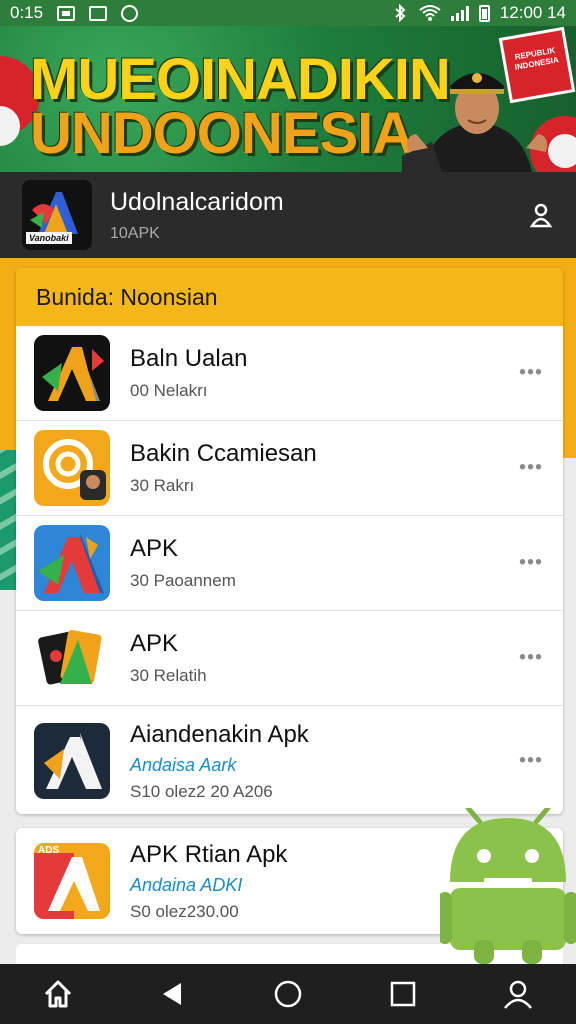 Image resolution: width=576 pixels, height=1024 pixels. What do you see at coordinates (400, 13) in the screenshot?
I see `bluetooth-icon` at bounding box center [400, 13].